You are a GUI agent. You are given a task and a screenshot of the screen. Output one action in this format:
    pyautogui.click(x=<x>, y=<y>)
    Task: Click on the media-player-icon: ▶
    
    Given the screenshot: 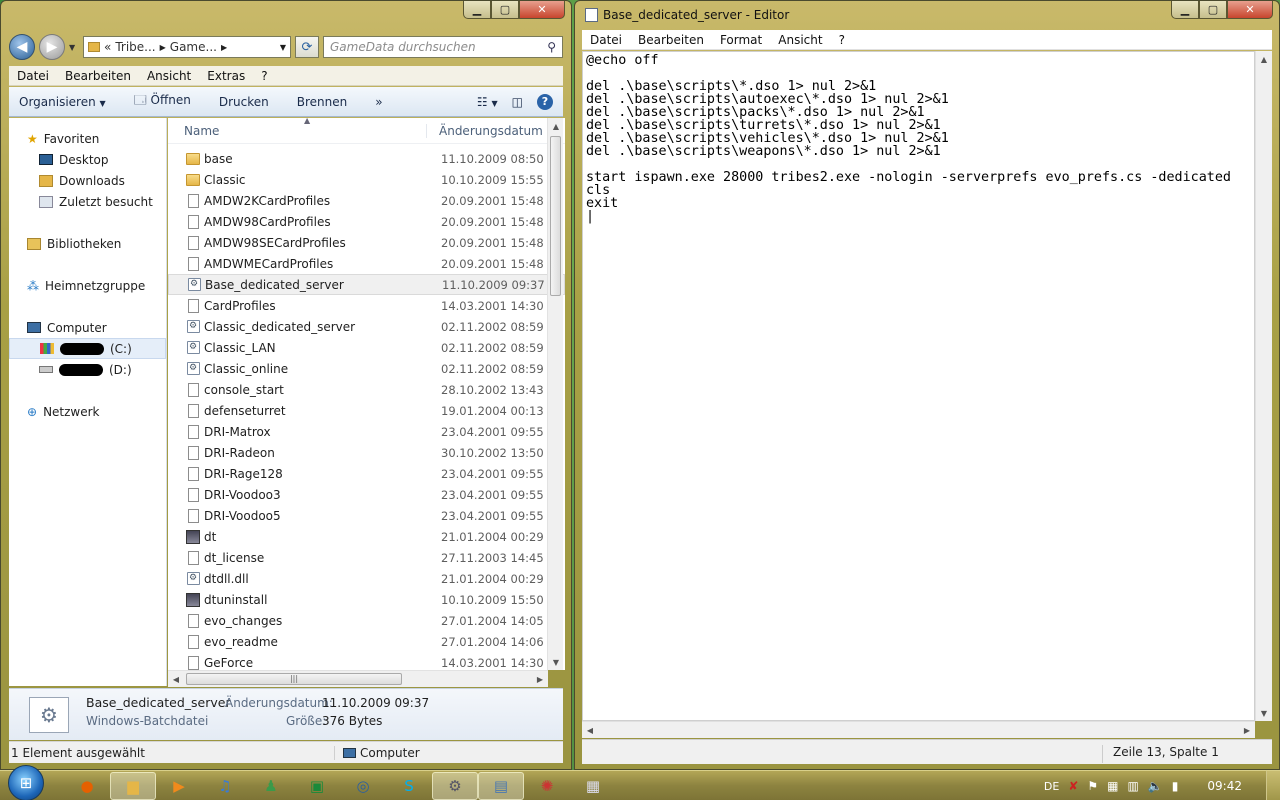 What is the action you would take?
    pyautogui.click(x=179, y=786)
    